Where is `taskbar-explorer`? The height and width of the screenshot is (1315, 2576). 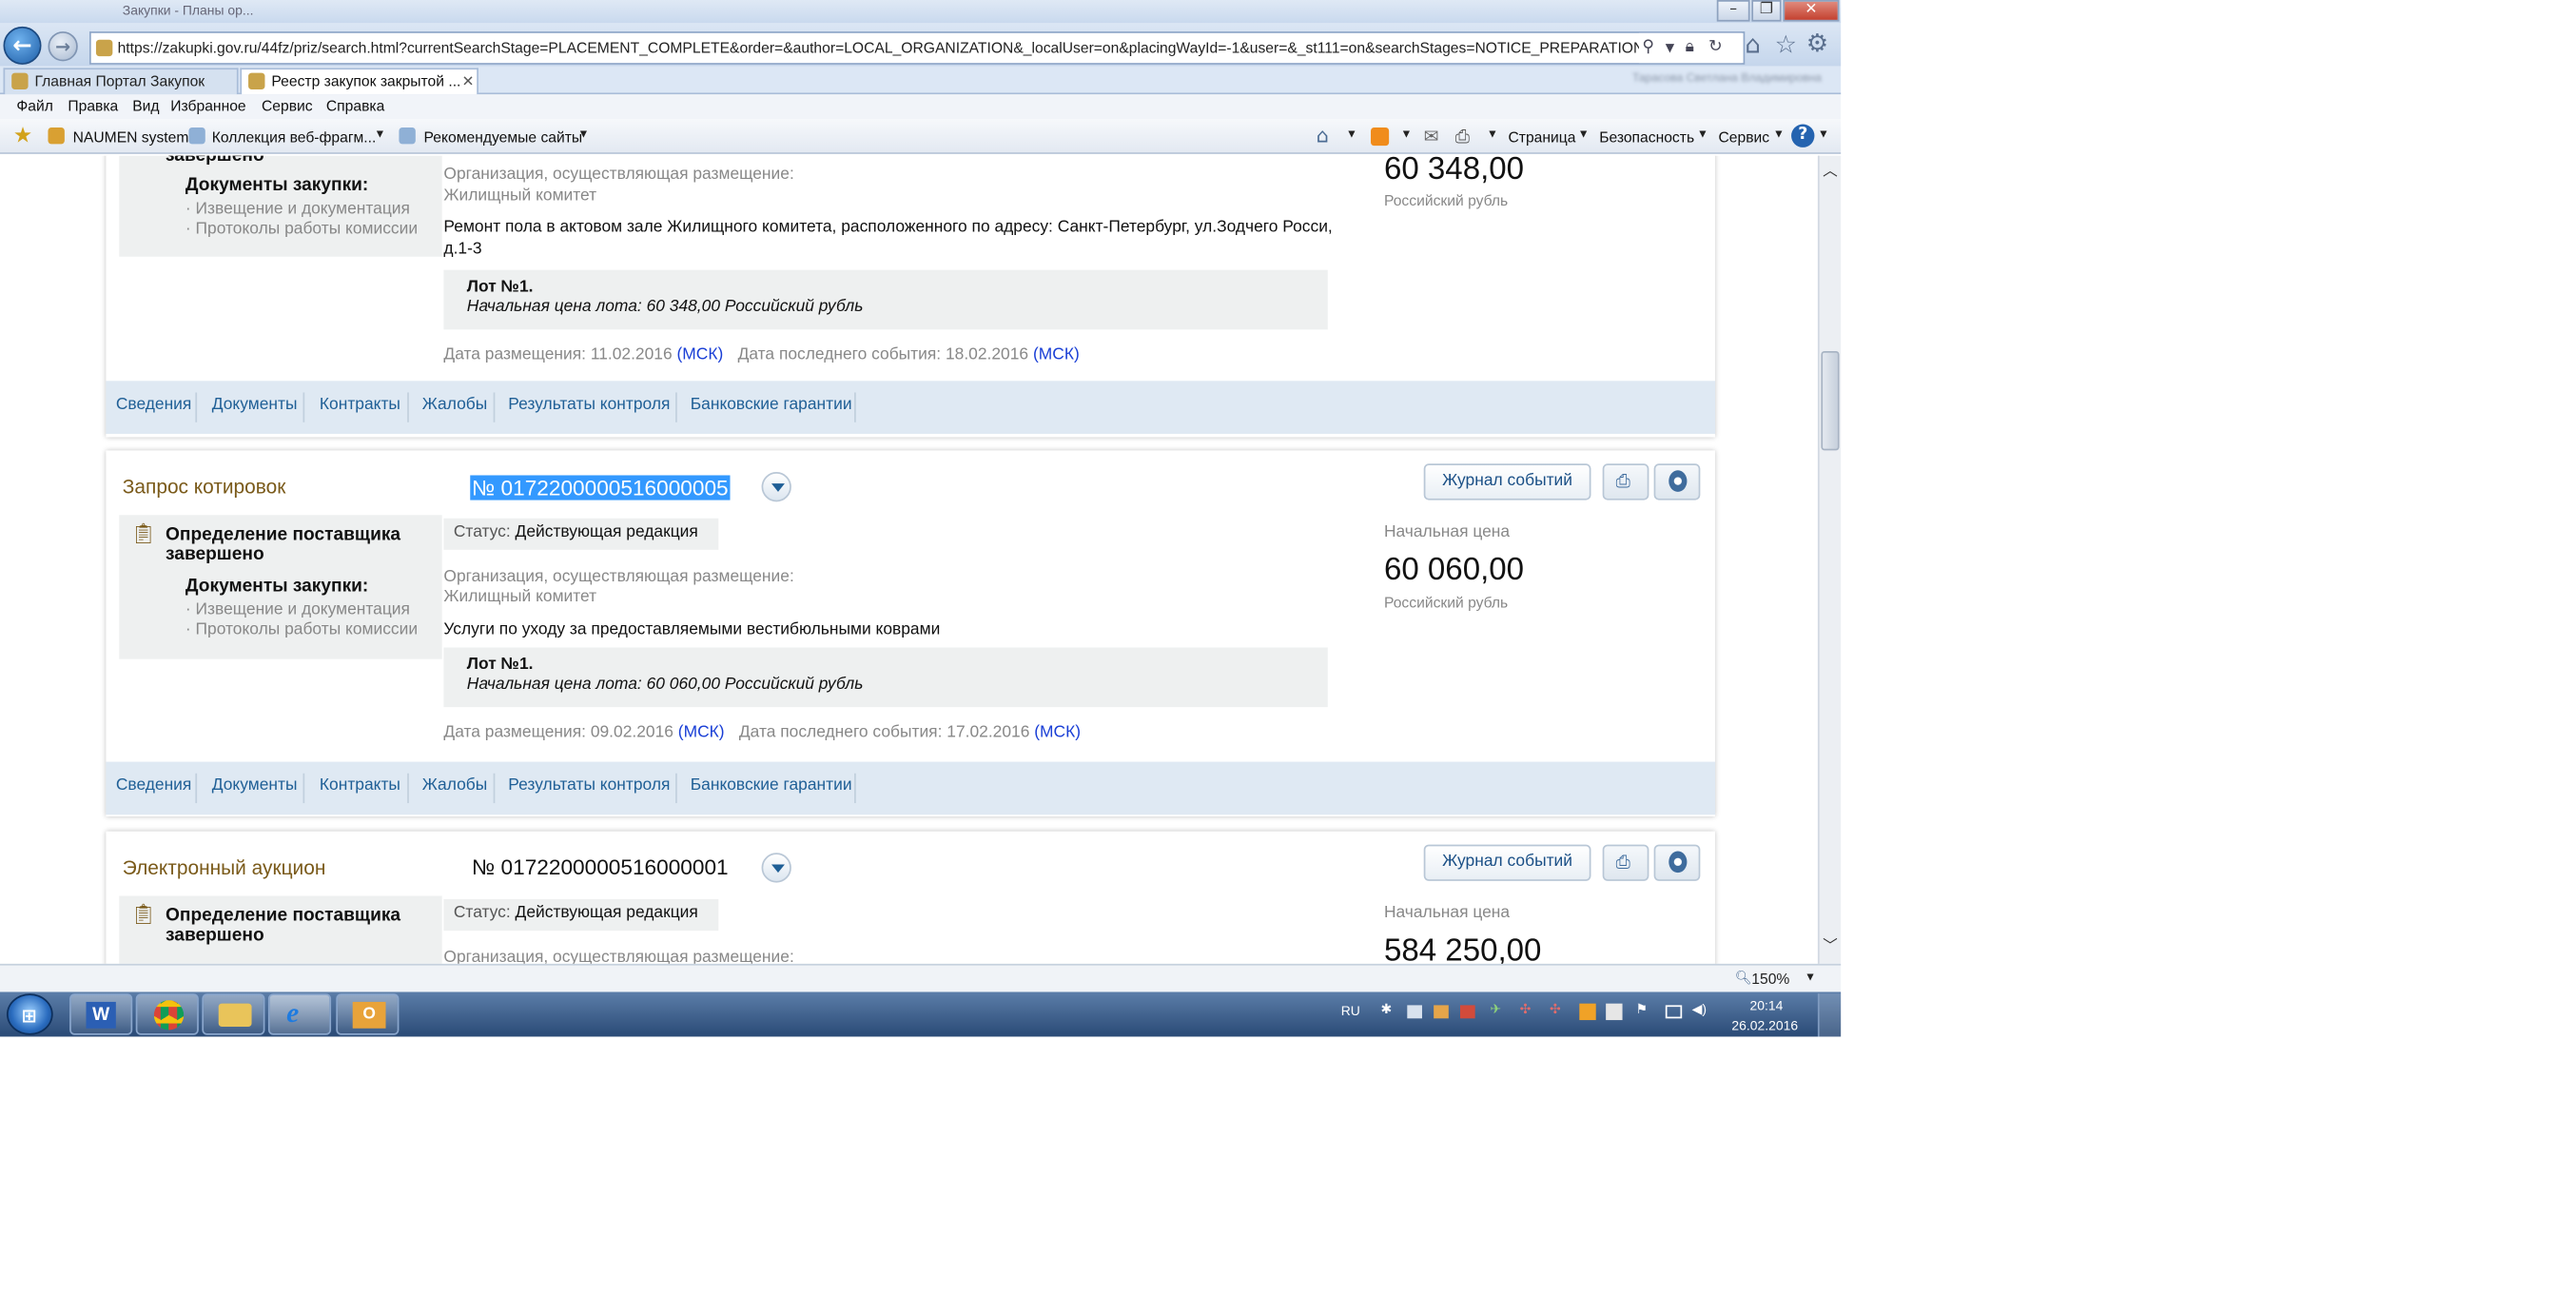
taskbar-explorer is located at coordinates (233, 1014).